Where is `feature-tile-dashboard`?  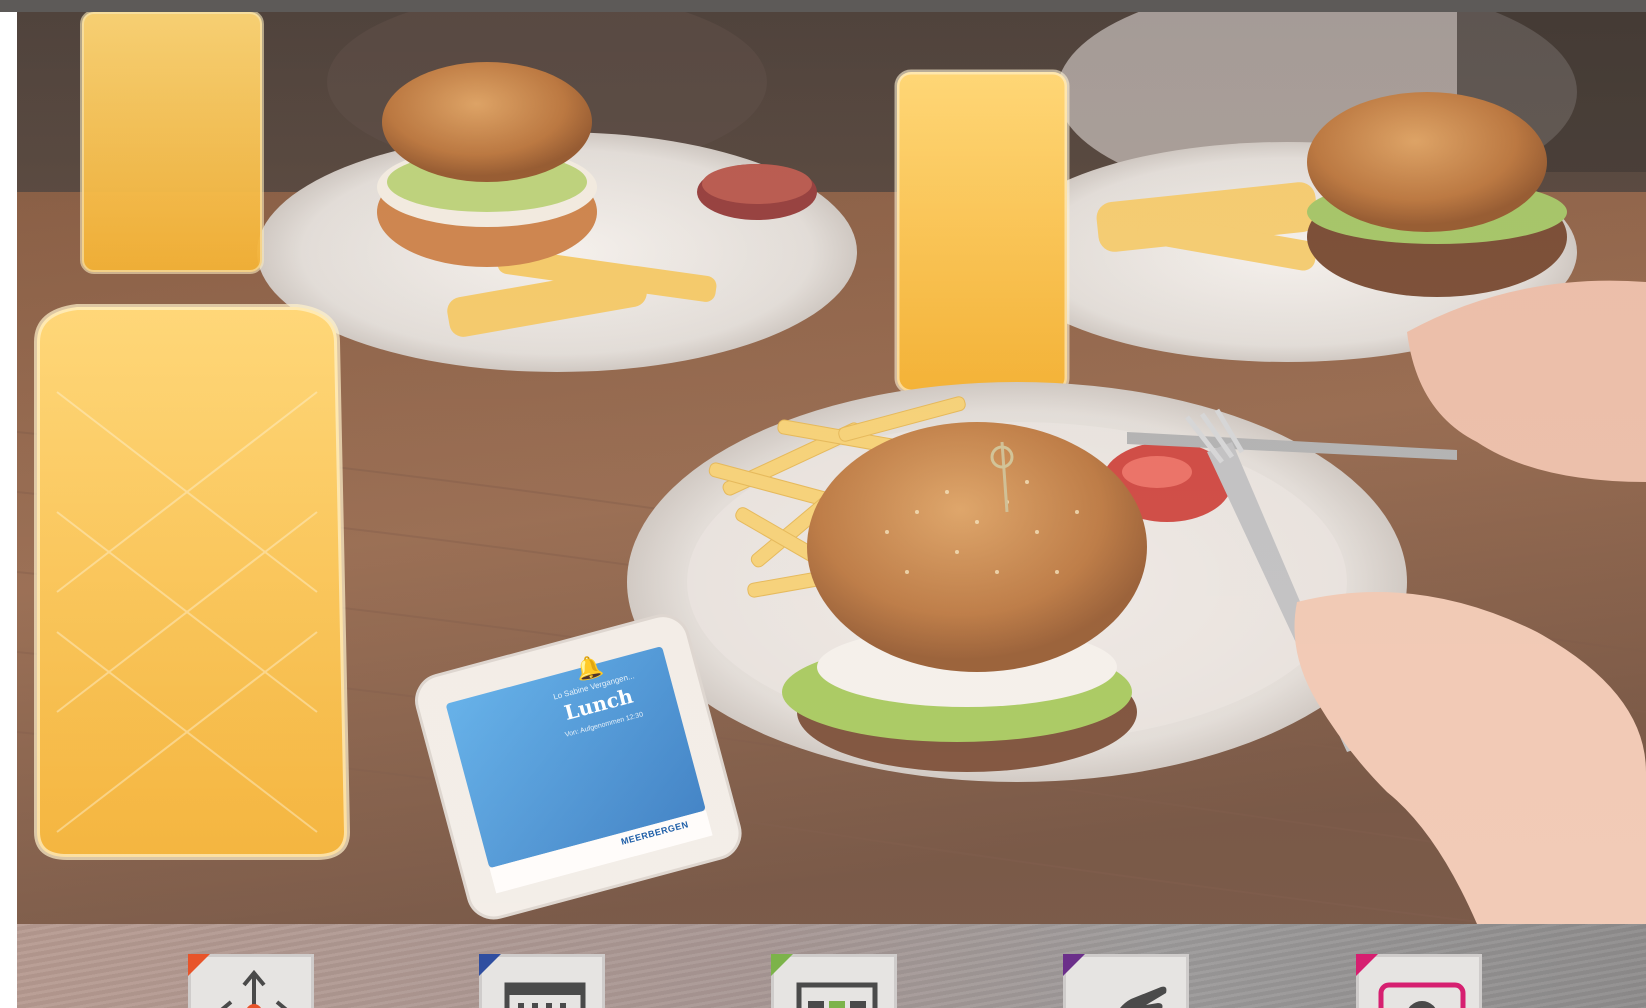
feature-tile-dashboard is located at coordinates (834, 981).